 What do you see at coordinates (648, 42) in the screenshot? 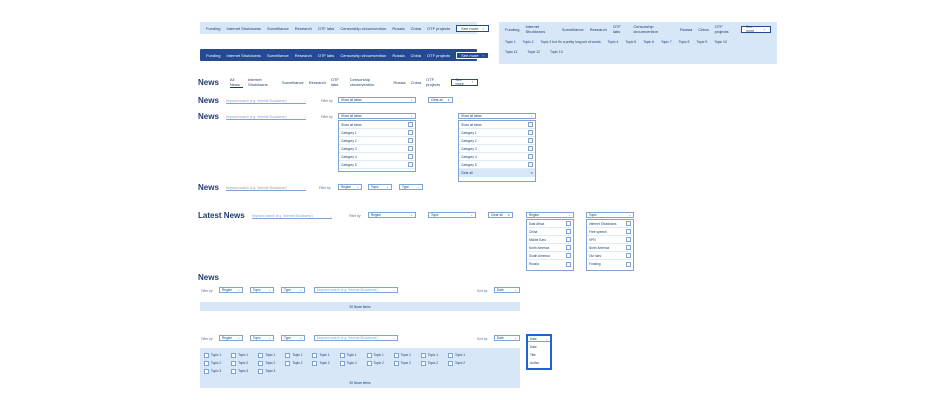
I see `topic-item: Topic 6` at bounding box center [648, 42].